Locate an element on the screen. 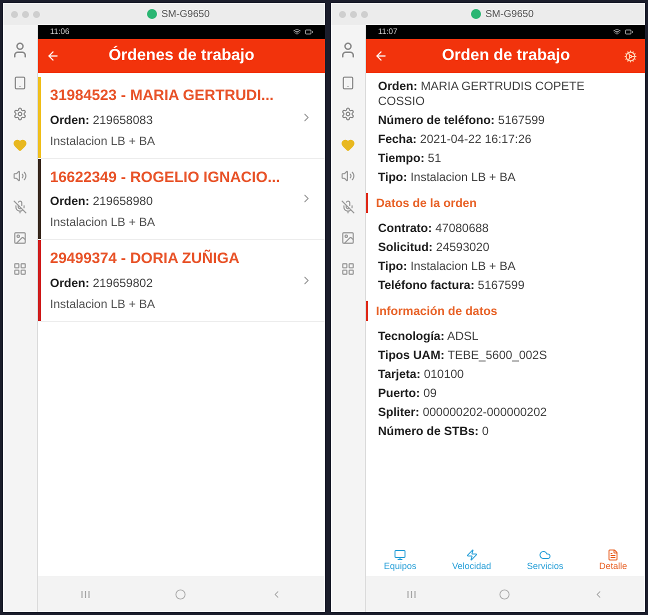 This screenshot has height=615, width=648. detail-field: Tiempo: 51 is located at coordinates (505, 158).